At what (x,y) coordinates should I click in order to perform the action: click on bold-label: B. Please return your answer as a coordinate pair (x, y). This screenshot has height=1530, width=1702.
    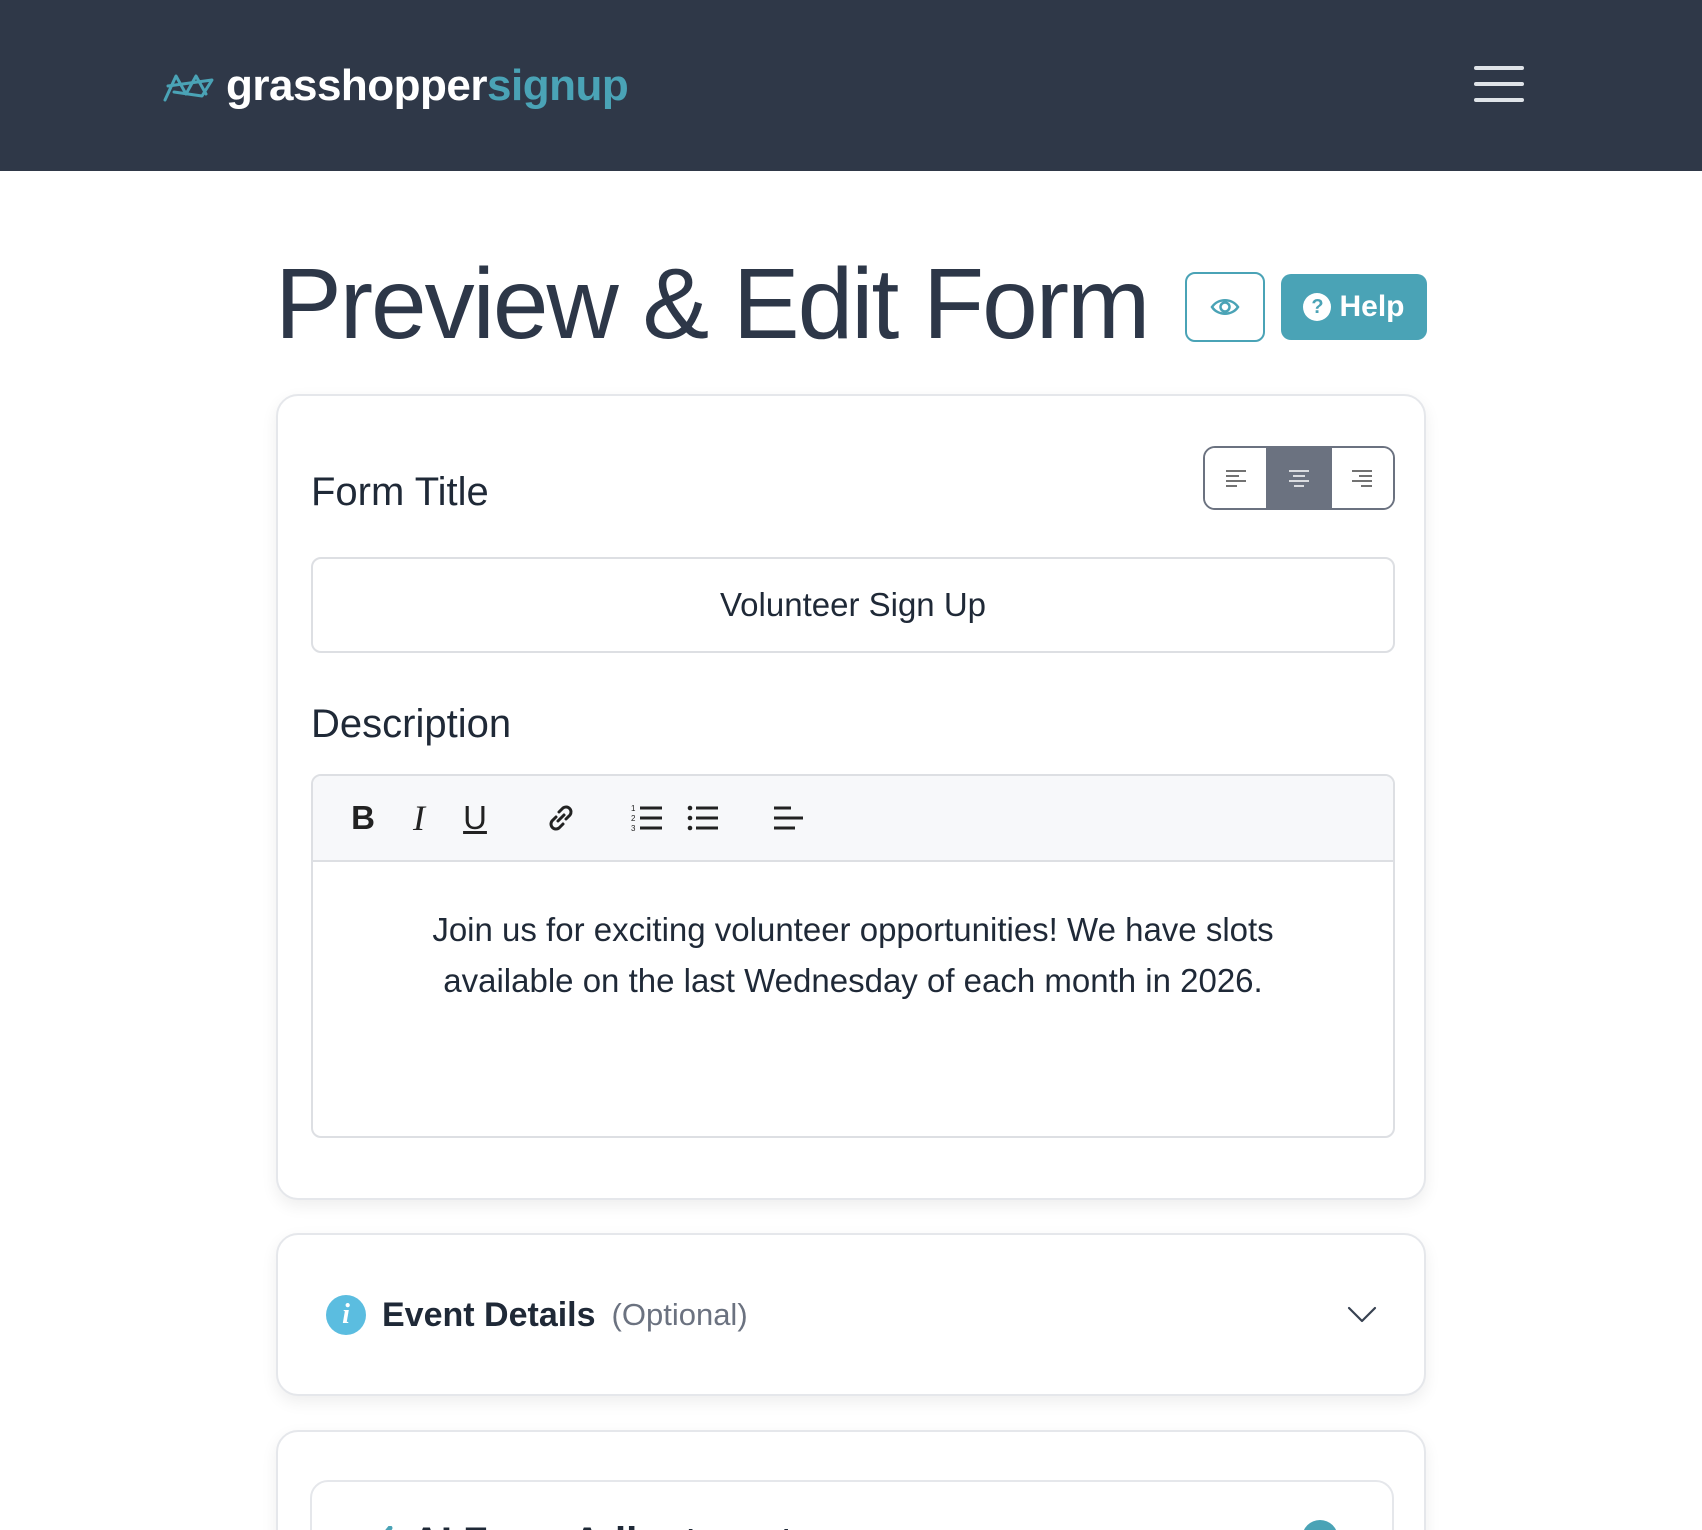
    Looking at the image, I should click on (363, 817).